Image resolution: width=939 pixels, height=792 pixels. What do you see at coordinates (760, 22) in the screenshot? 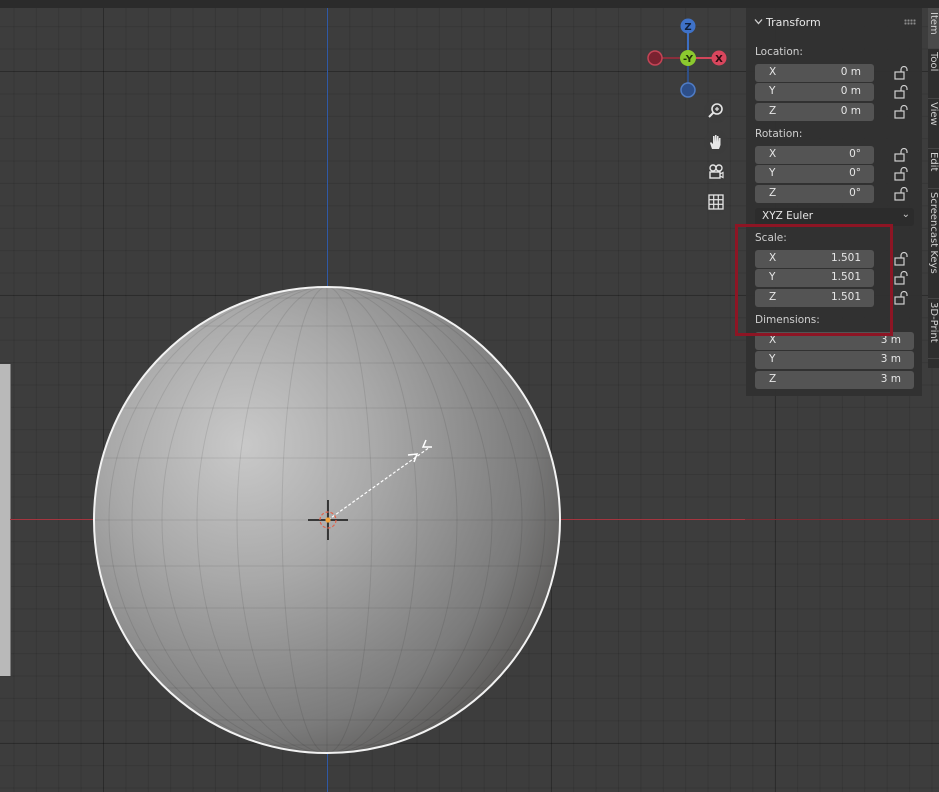
I see `chevron-down-icon` at bounding box center [760, 22].